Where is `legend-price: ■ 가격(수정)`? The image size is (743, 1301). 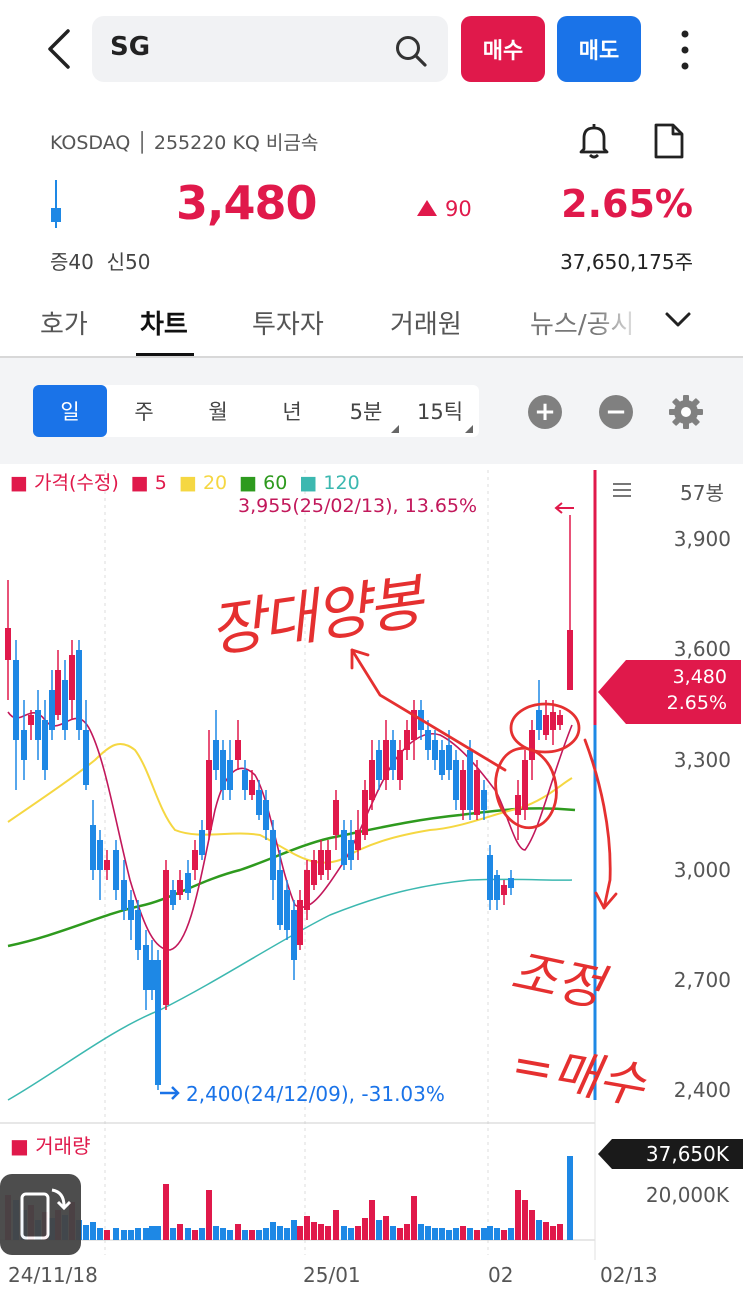
legend-price: ■ 가격(수정) is located at coordinates (64, 483).